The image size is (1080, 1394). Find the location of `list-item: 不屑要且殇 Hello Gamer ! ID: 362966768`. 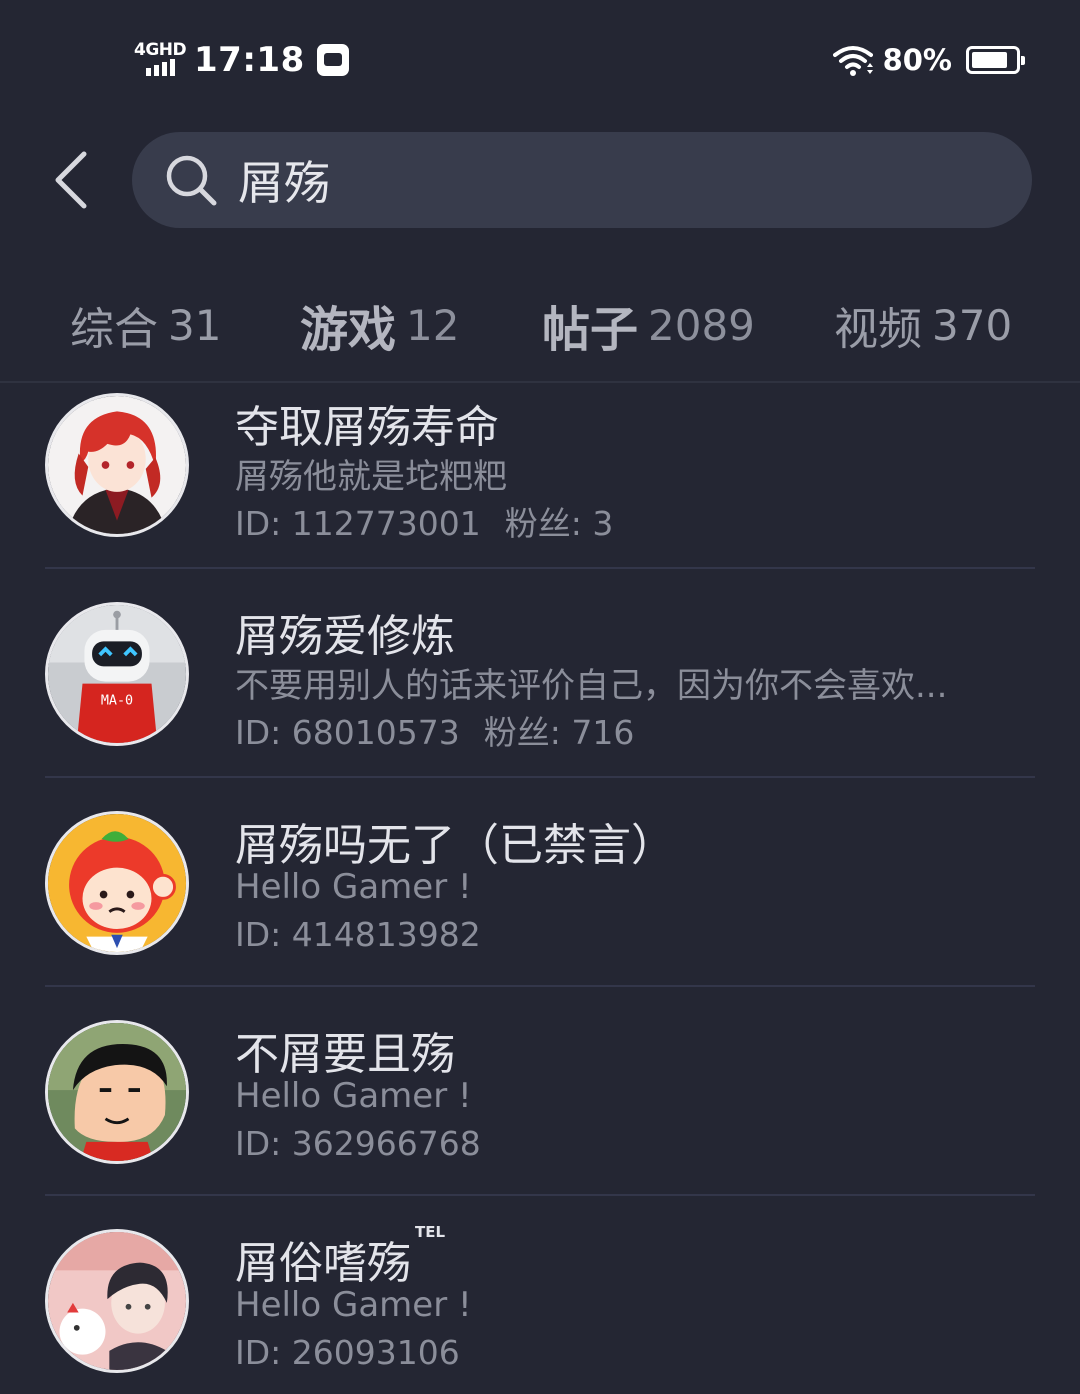

list-item: 不屑要且殇 Hello Gamer ! ID: 362966768 is located at coordinates (540, 1114).